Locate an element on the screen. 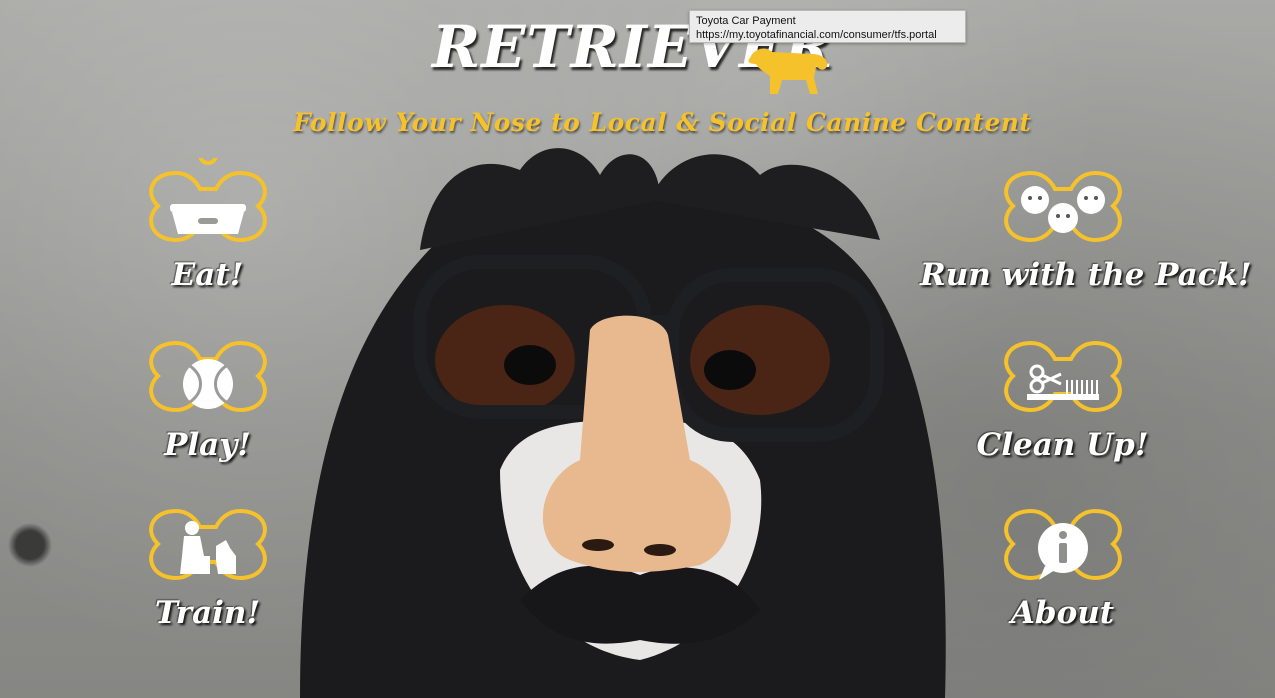 Image resolution: width=1275 pixels, height=698 pixels. nav-play-label: Play! is located at coordinates (207, 445).